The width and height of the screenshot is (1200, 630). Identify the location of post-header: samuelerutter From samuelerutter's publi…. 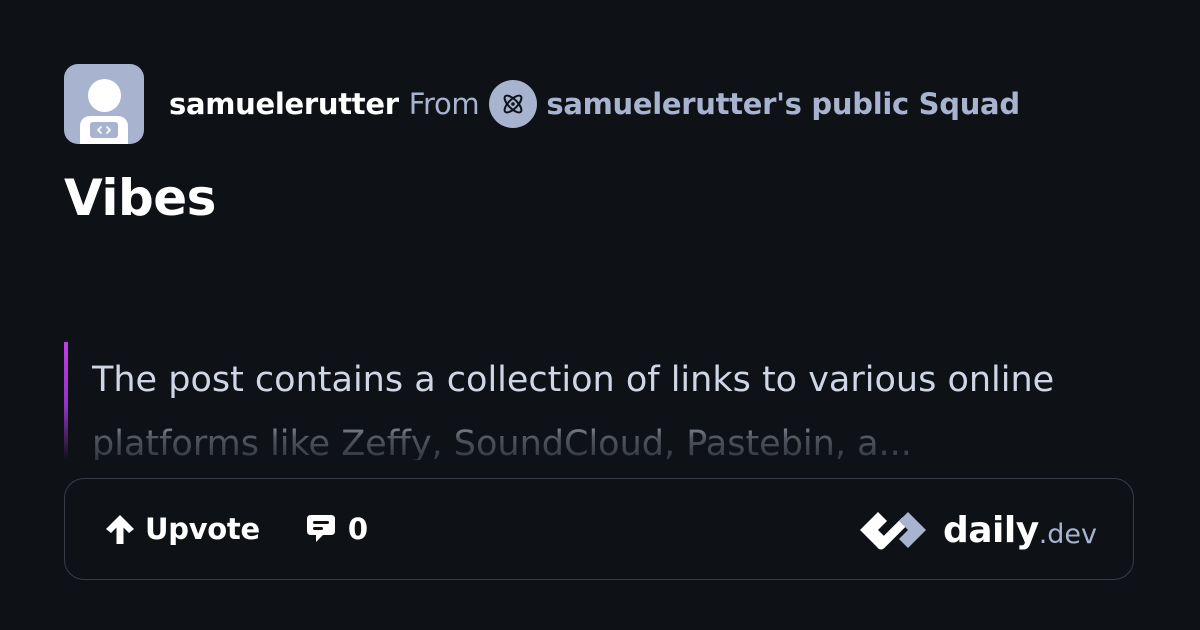
(542, 104).